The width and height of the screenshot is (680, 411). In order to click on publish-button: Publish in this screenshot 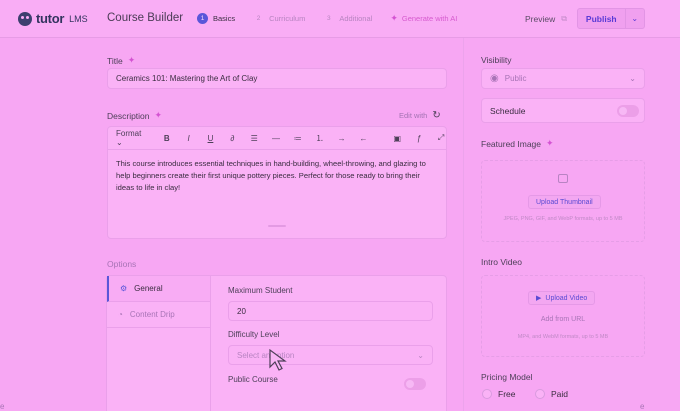, I will do `click(601, 19)`.